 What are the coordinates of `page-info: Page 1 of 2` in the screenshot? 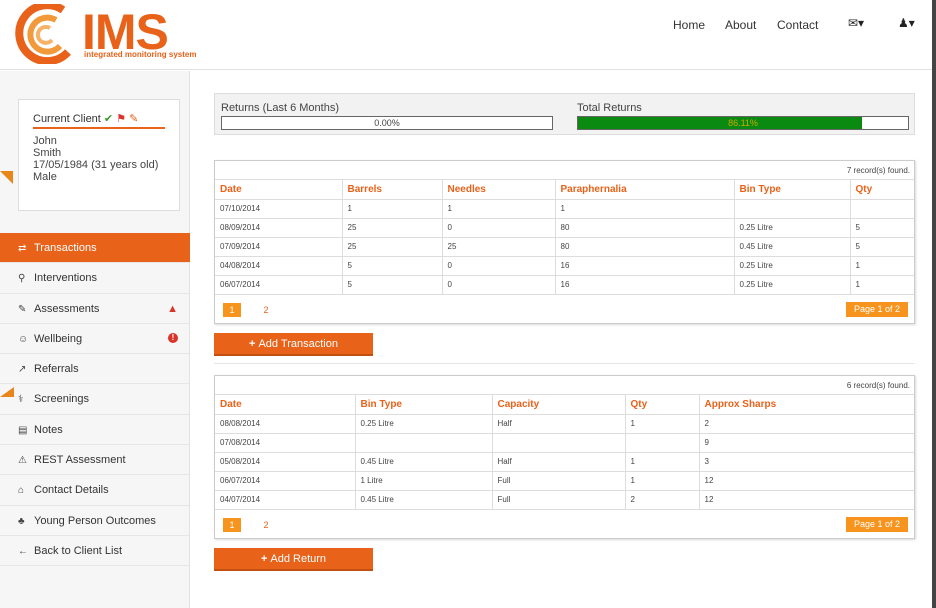 It's located at (876, 524).